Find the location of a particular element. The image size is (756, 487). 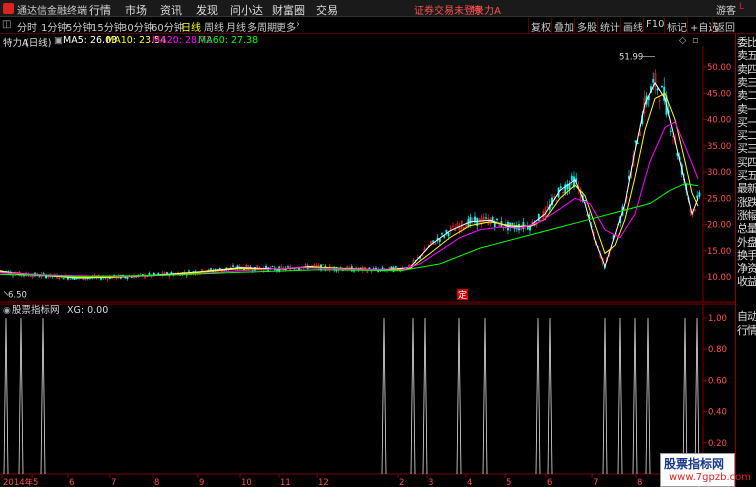

date-tick-label: 11 is located at coordinates (285, 482).